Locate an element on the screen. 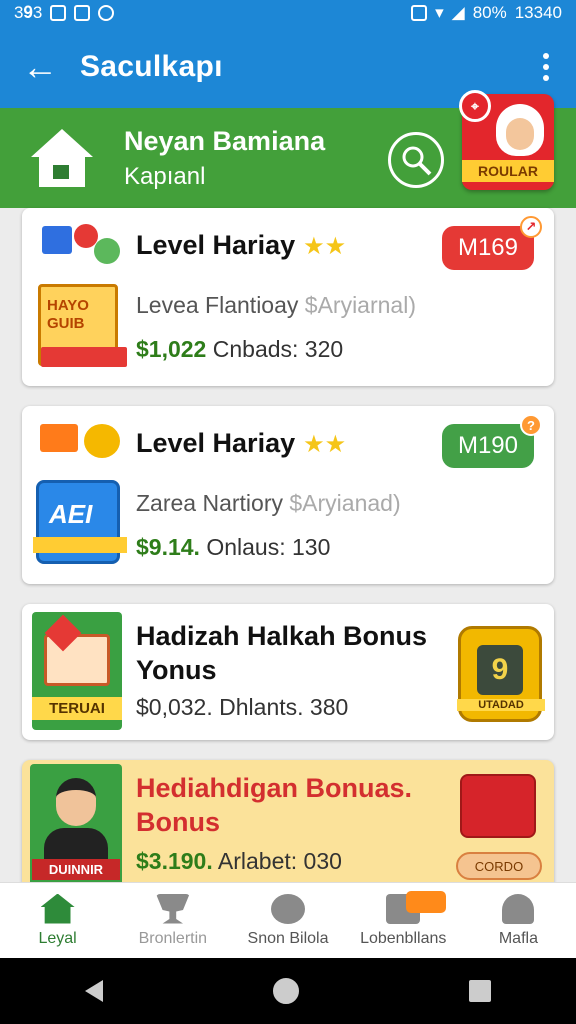 This screenshot has width=576, height=1024. ticket-text: HAYO GUIB is located at coordinates (68, 314).